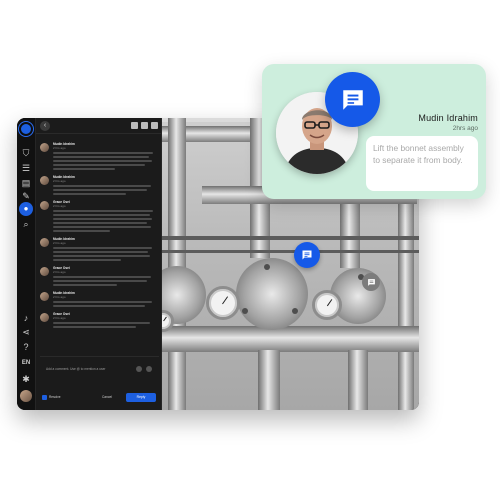 This screenshot has height=500, width=500. Describe the element at coordinates (26, 224) in the screenshot. I see `search-icon: ⌕` at that location.